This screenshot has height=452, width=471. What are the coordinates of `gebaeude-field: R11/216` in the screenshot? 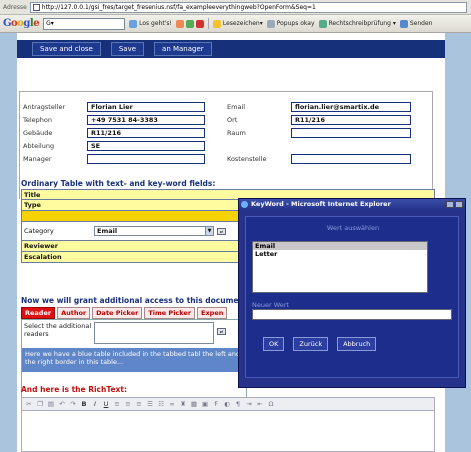 It's located at (146, 132).